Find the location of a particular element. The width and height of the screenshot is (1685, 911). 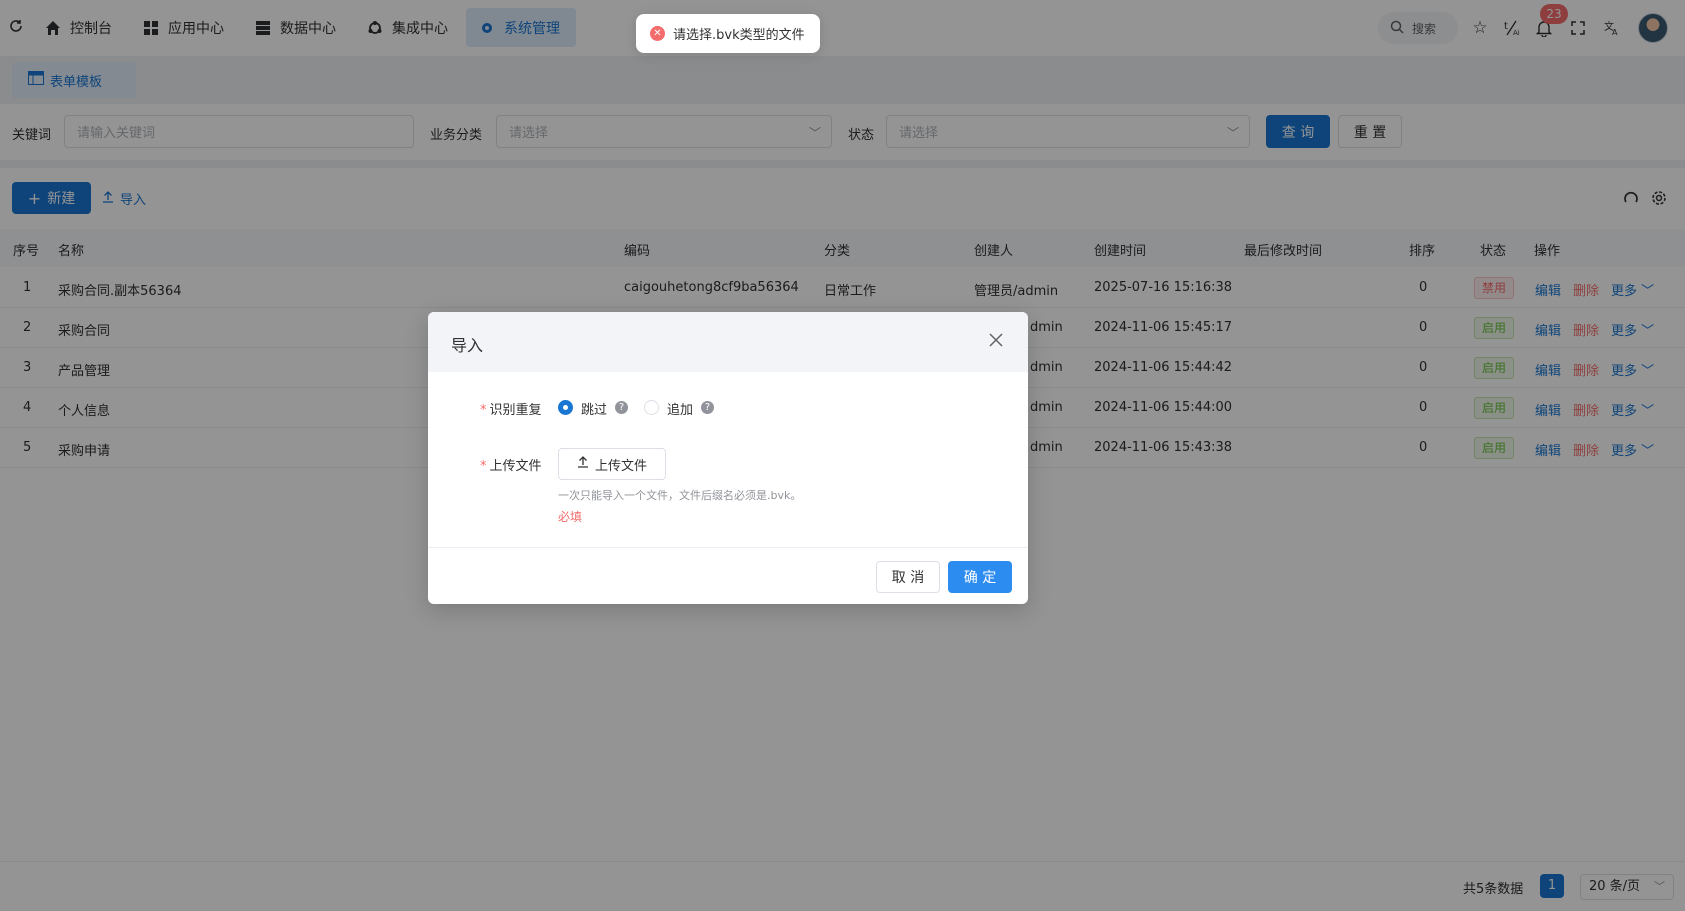

cancel-button: 取 消 is located at coordinates (908, 577).